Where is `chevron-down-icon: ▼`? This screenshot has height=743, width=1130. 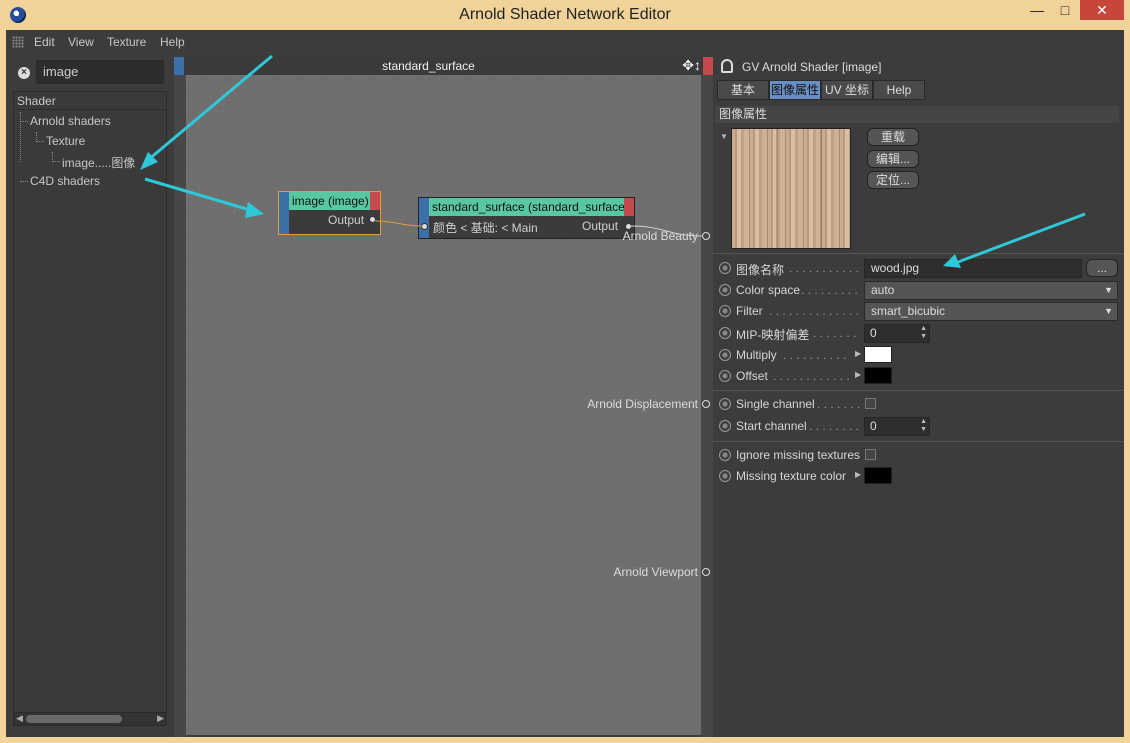
chevron-down-icon: ▼ is located at coordinates (1108, 290).